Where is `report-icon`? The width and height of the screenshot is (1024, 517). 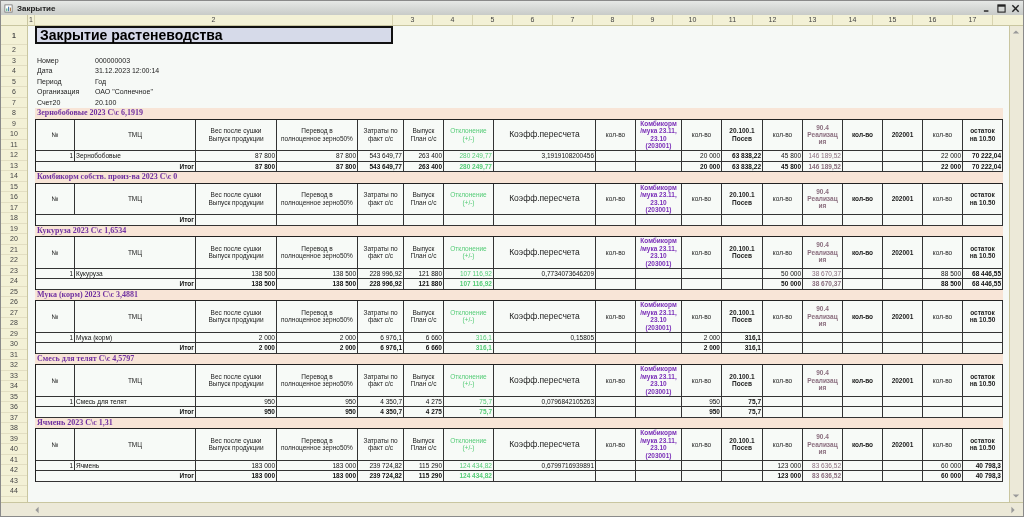 report-icon is located at coordinates (8, 8).